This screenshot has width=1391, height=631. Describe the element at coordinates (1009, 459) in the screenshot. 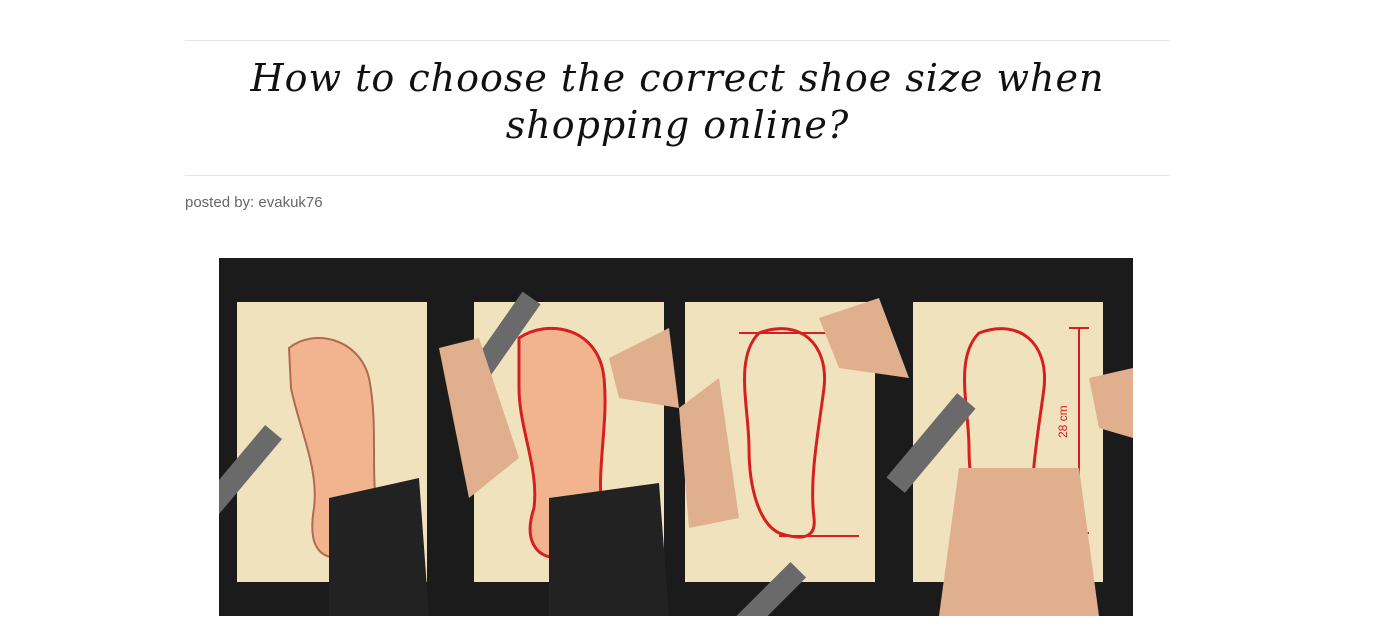

I see `panel-4: 28 cm` at that location.